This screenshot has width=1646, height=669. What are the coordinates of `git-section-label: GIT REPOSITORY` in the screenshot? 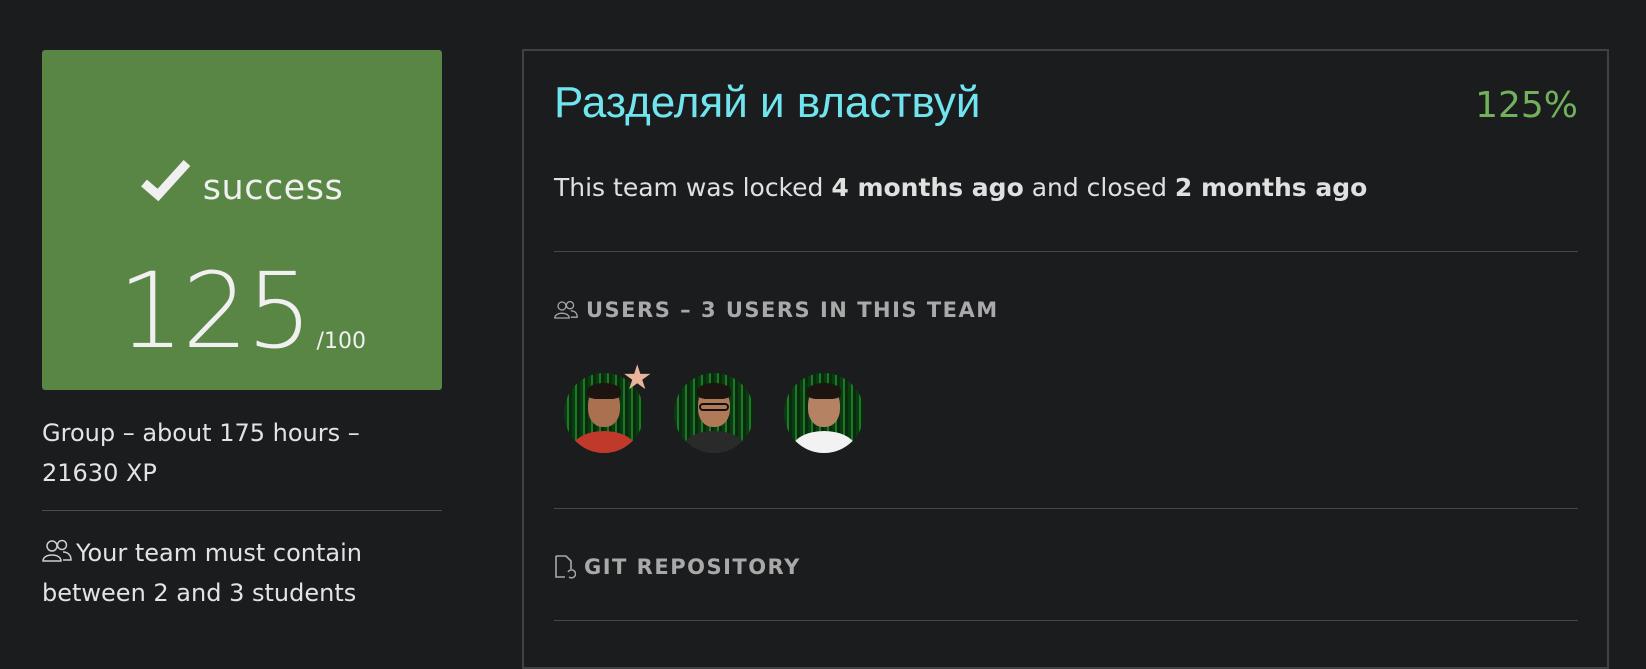 It's located at (692, 567).